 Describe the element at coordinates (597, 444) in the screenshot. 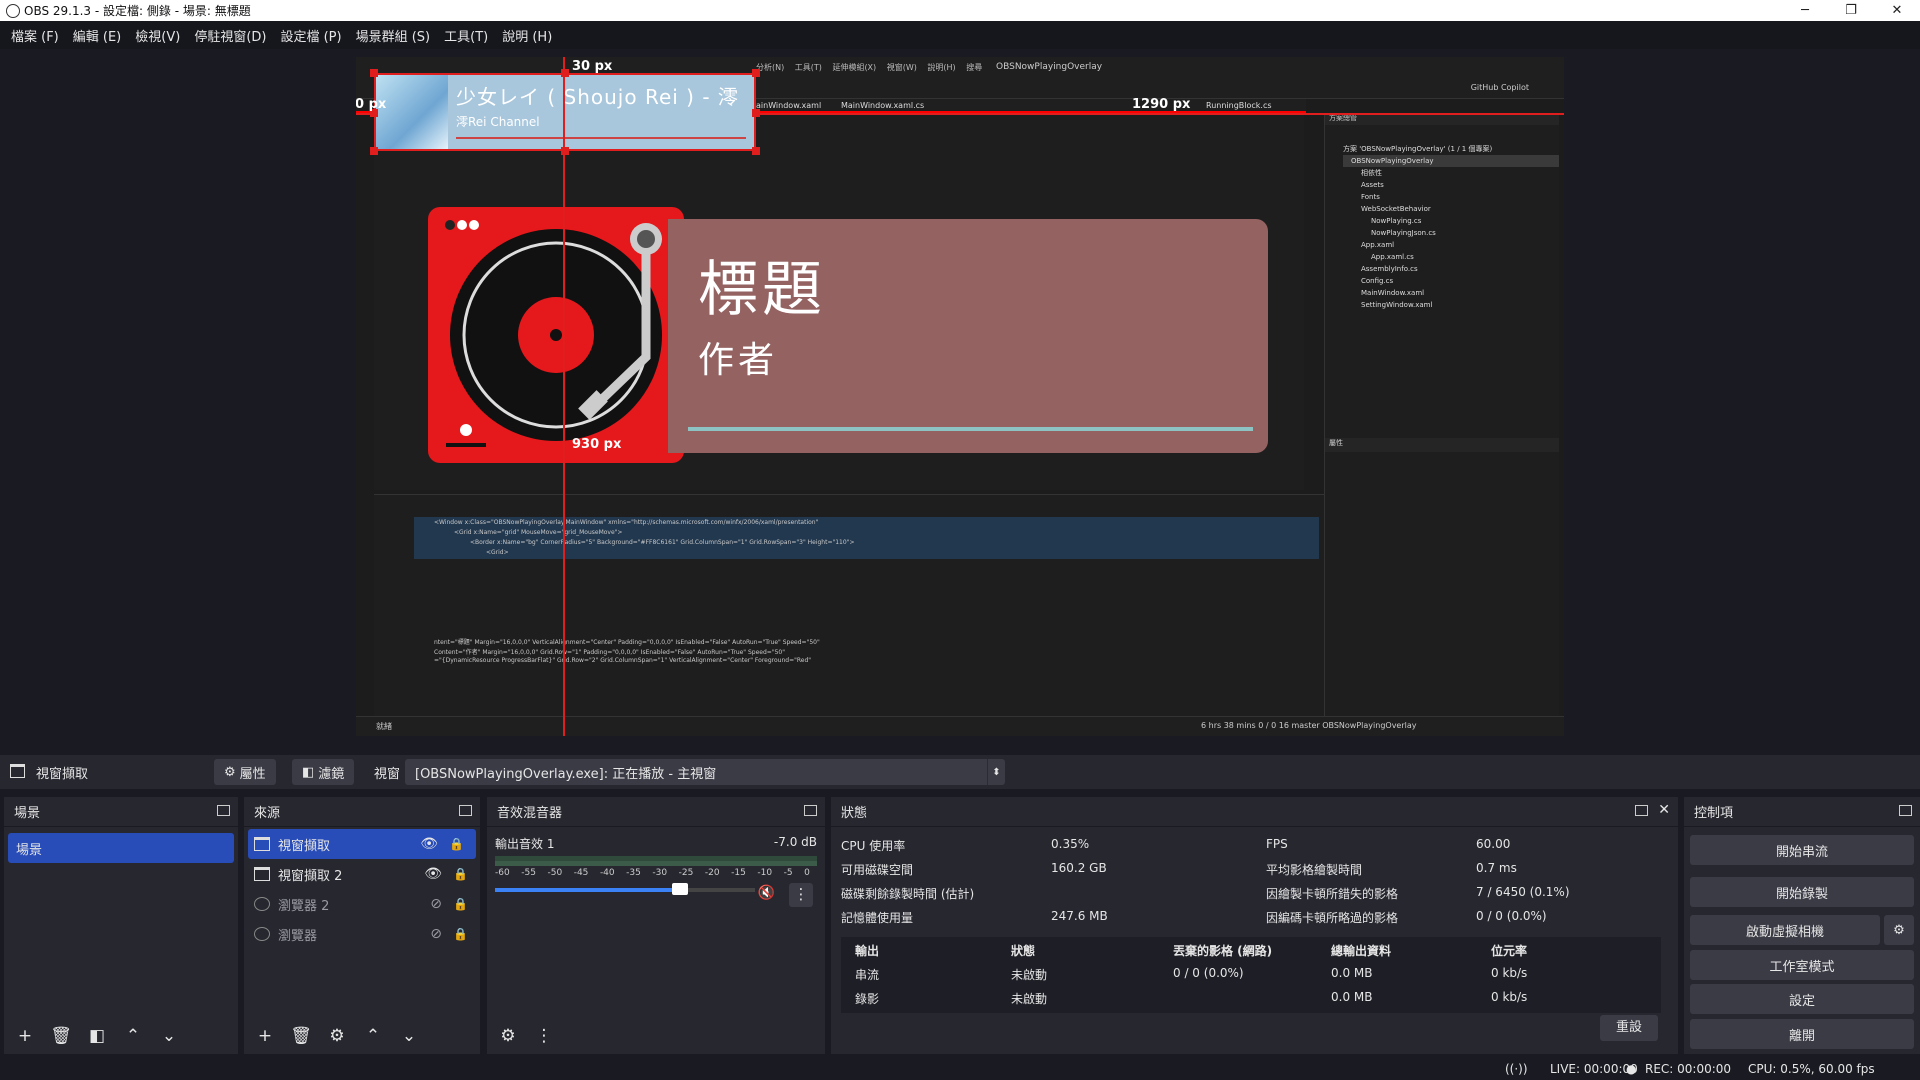

I see `guide-label-bottom: 930 px` at that location.